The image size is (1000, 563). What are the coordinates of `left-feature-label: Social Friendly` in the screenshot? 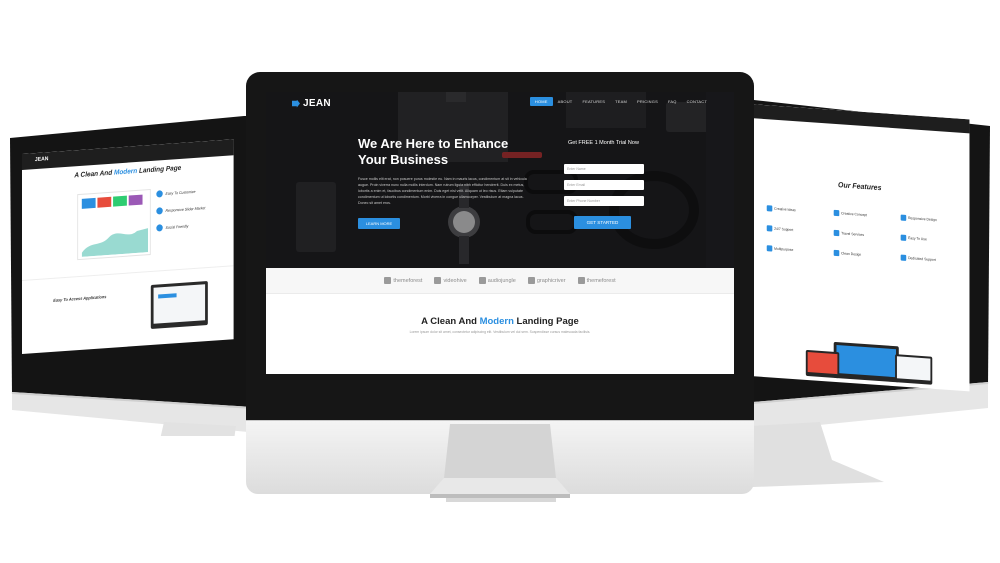 It's located at (177, 226).